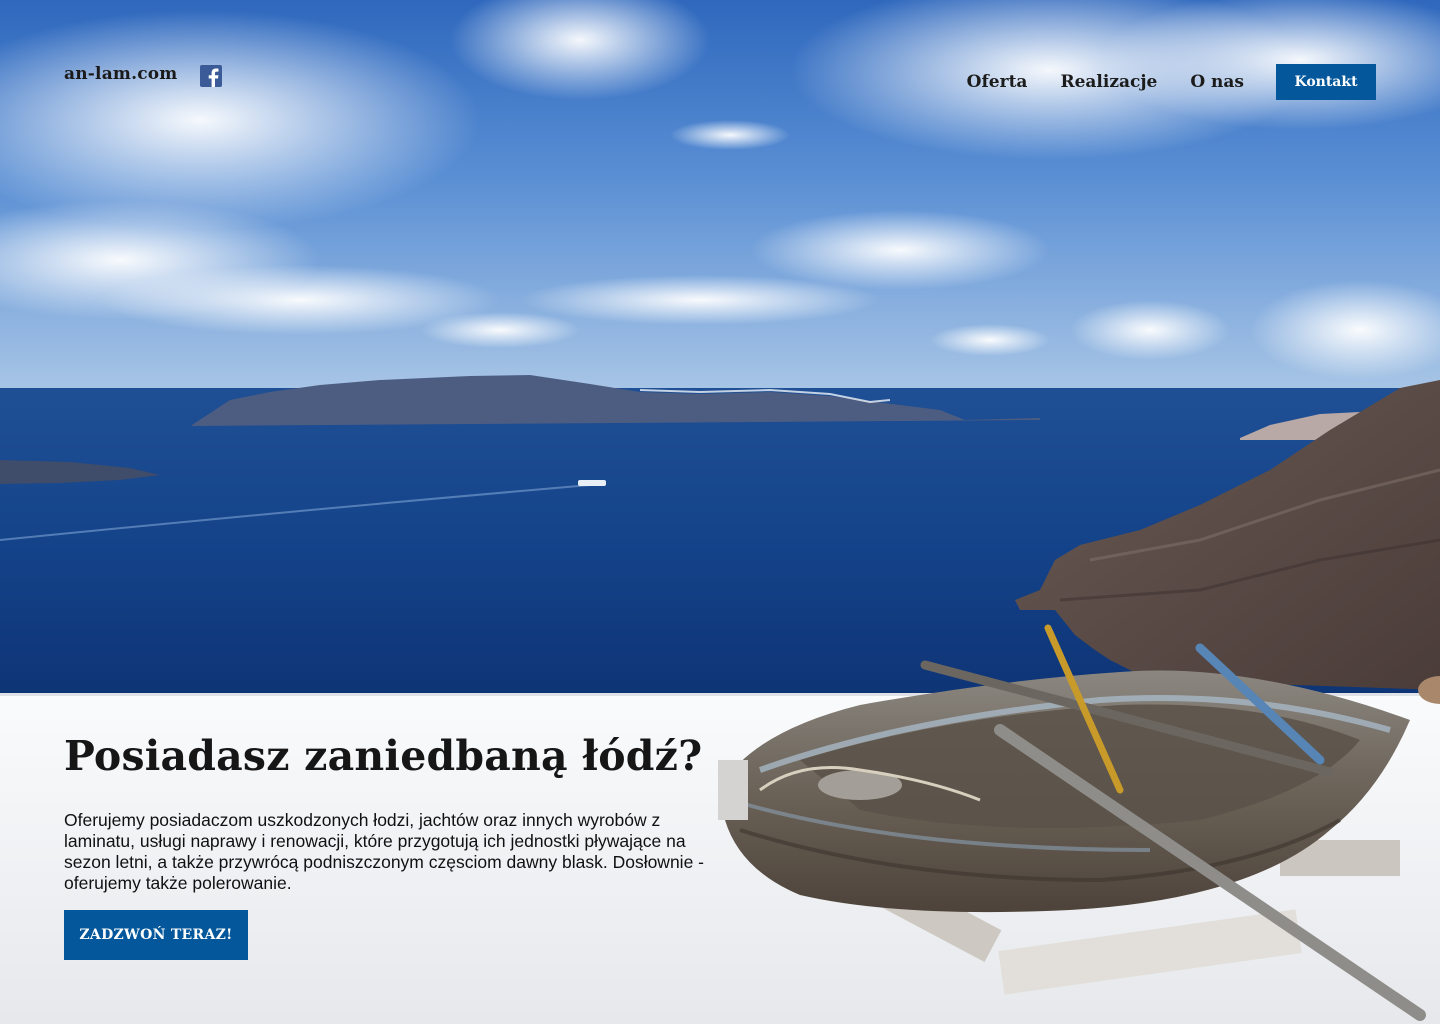 This screenshot has width=1440, height=1024. What do you see at coordinates (1326, 82) in the screenshot?
I see `contact-button: Kontakt` at bounding box center [1326, 82].